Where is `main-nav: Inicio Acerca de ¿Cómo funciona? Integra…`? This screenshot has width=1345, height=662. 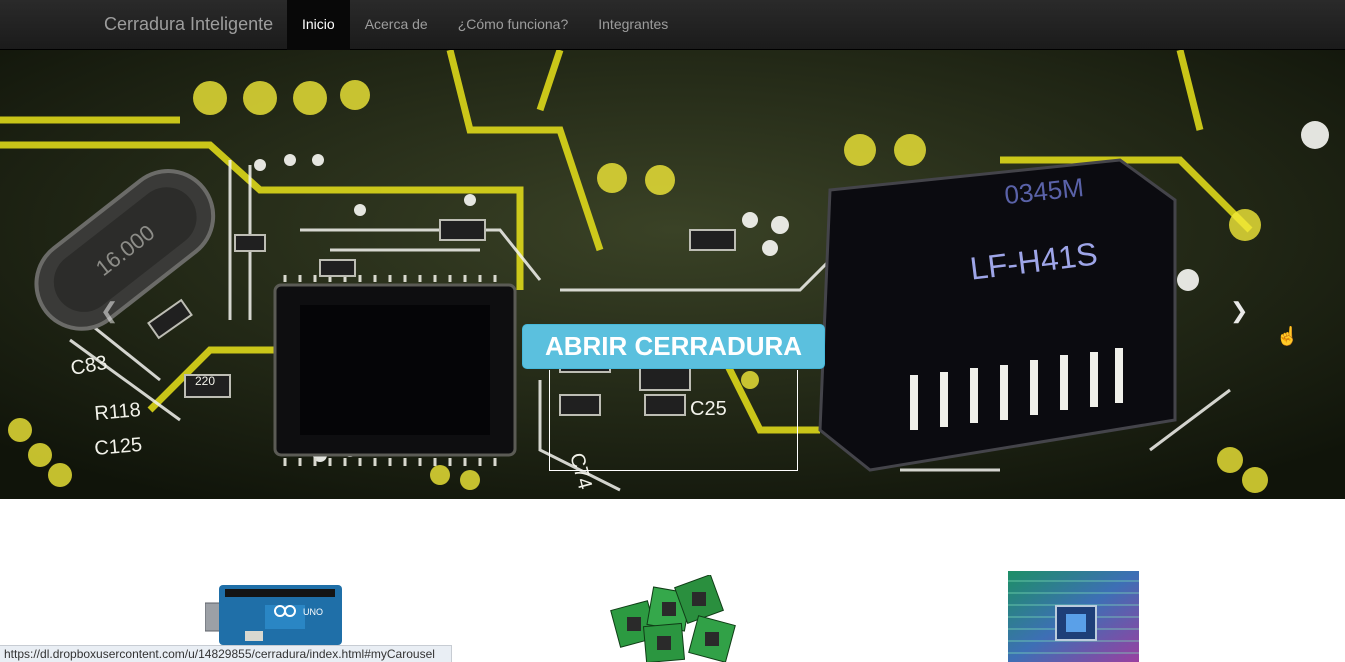
main-nav: Inicio Acerca de ¿Cómo funciona? Integra… is located at coordinates (485, 25).